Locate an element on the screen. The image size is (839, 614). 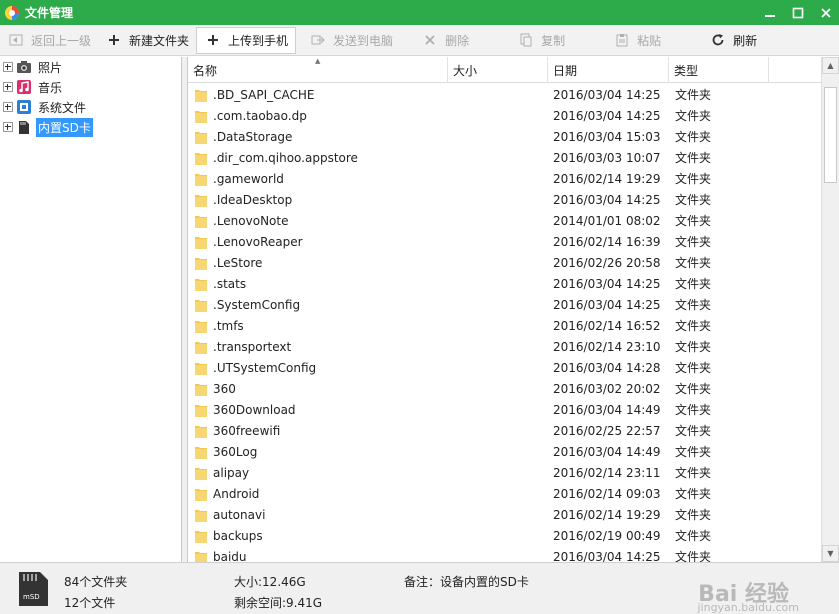
table-row: .SystemConfig 2016/03/04 14:25 文件夹 is located at coordinates (502, 304).